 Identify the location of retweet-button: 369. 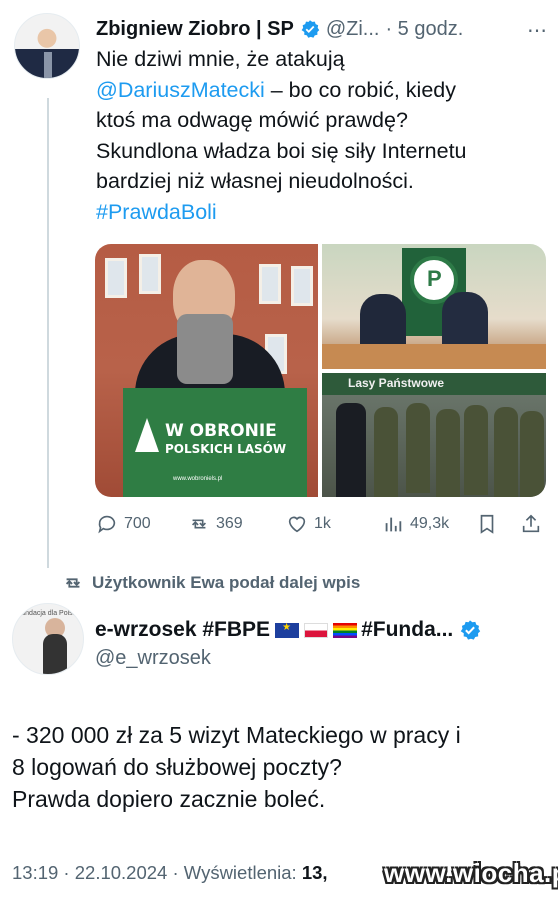
(215, 524).